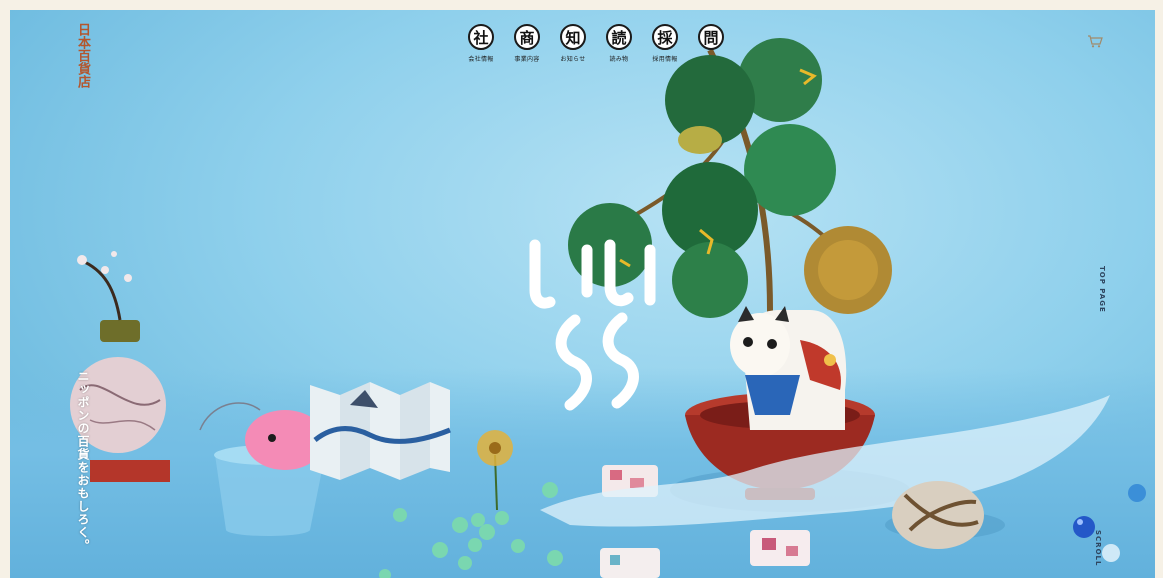  I want to click on nav-company: 社 会社情報, so click(481, 43).